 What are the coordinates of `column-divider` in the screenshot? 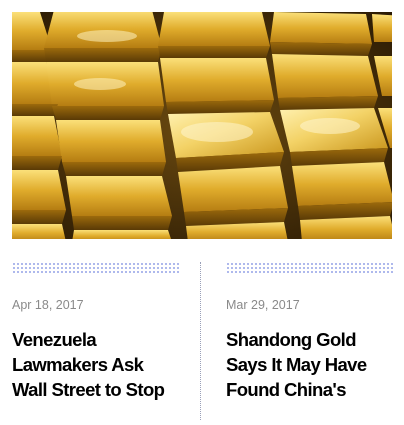 It's located at (200, 341).